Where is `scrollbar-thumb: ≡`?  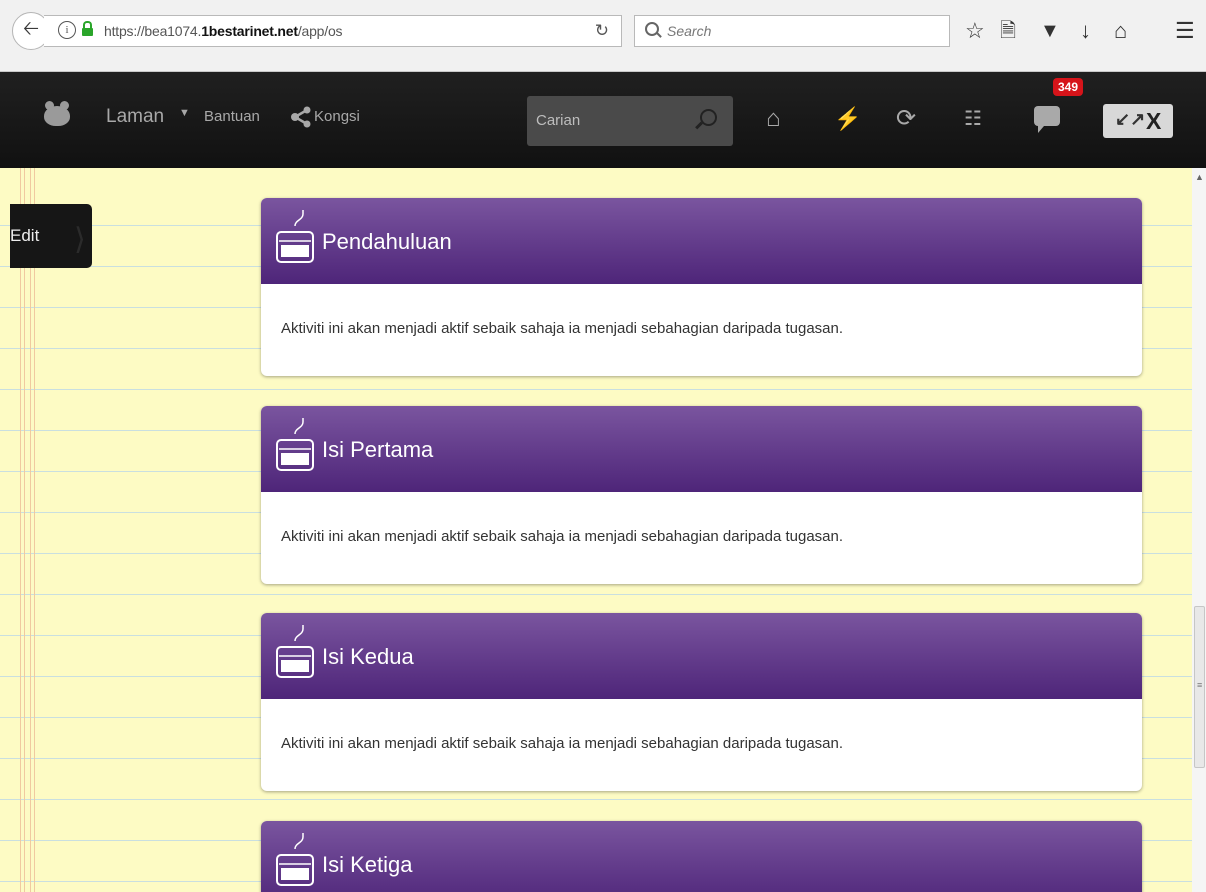
scrollbar-thumb: ≡ is located at coordinates (1199, 687).